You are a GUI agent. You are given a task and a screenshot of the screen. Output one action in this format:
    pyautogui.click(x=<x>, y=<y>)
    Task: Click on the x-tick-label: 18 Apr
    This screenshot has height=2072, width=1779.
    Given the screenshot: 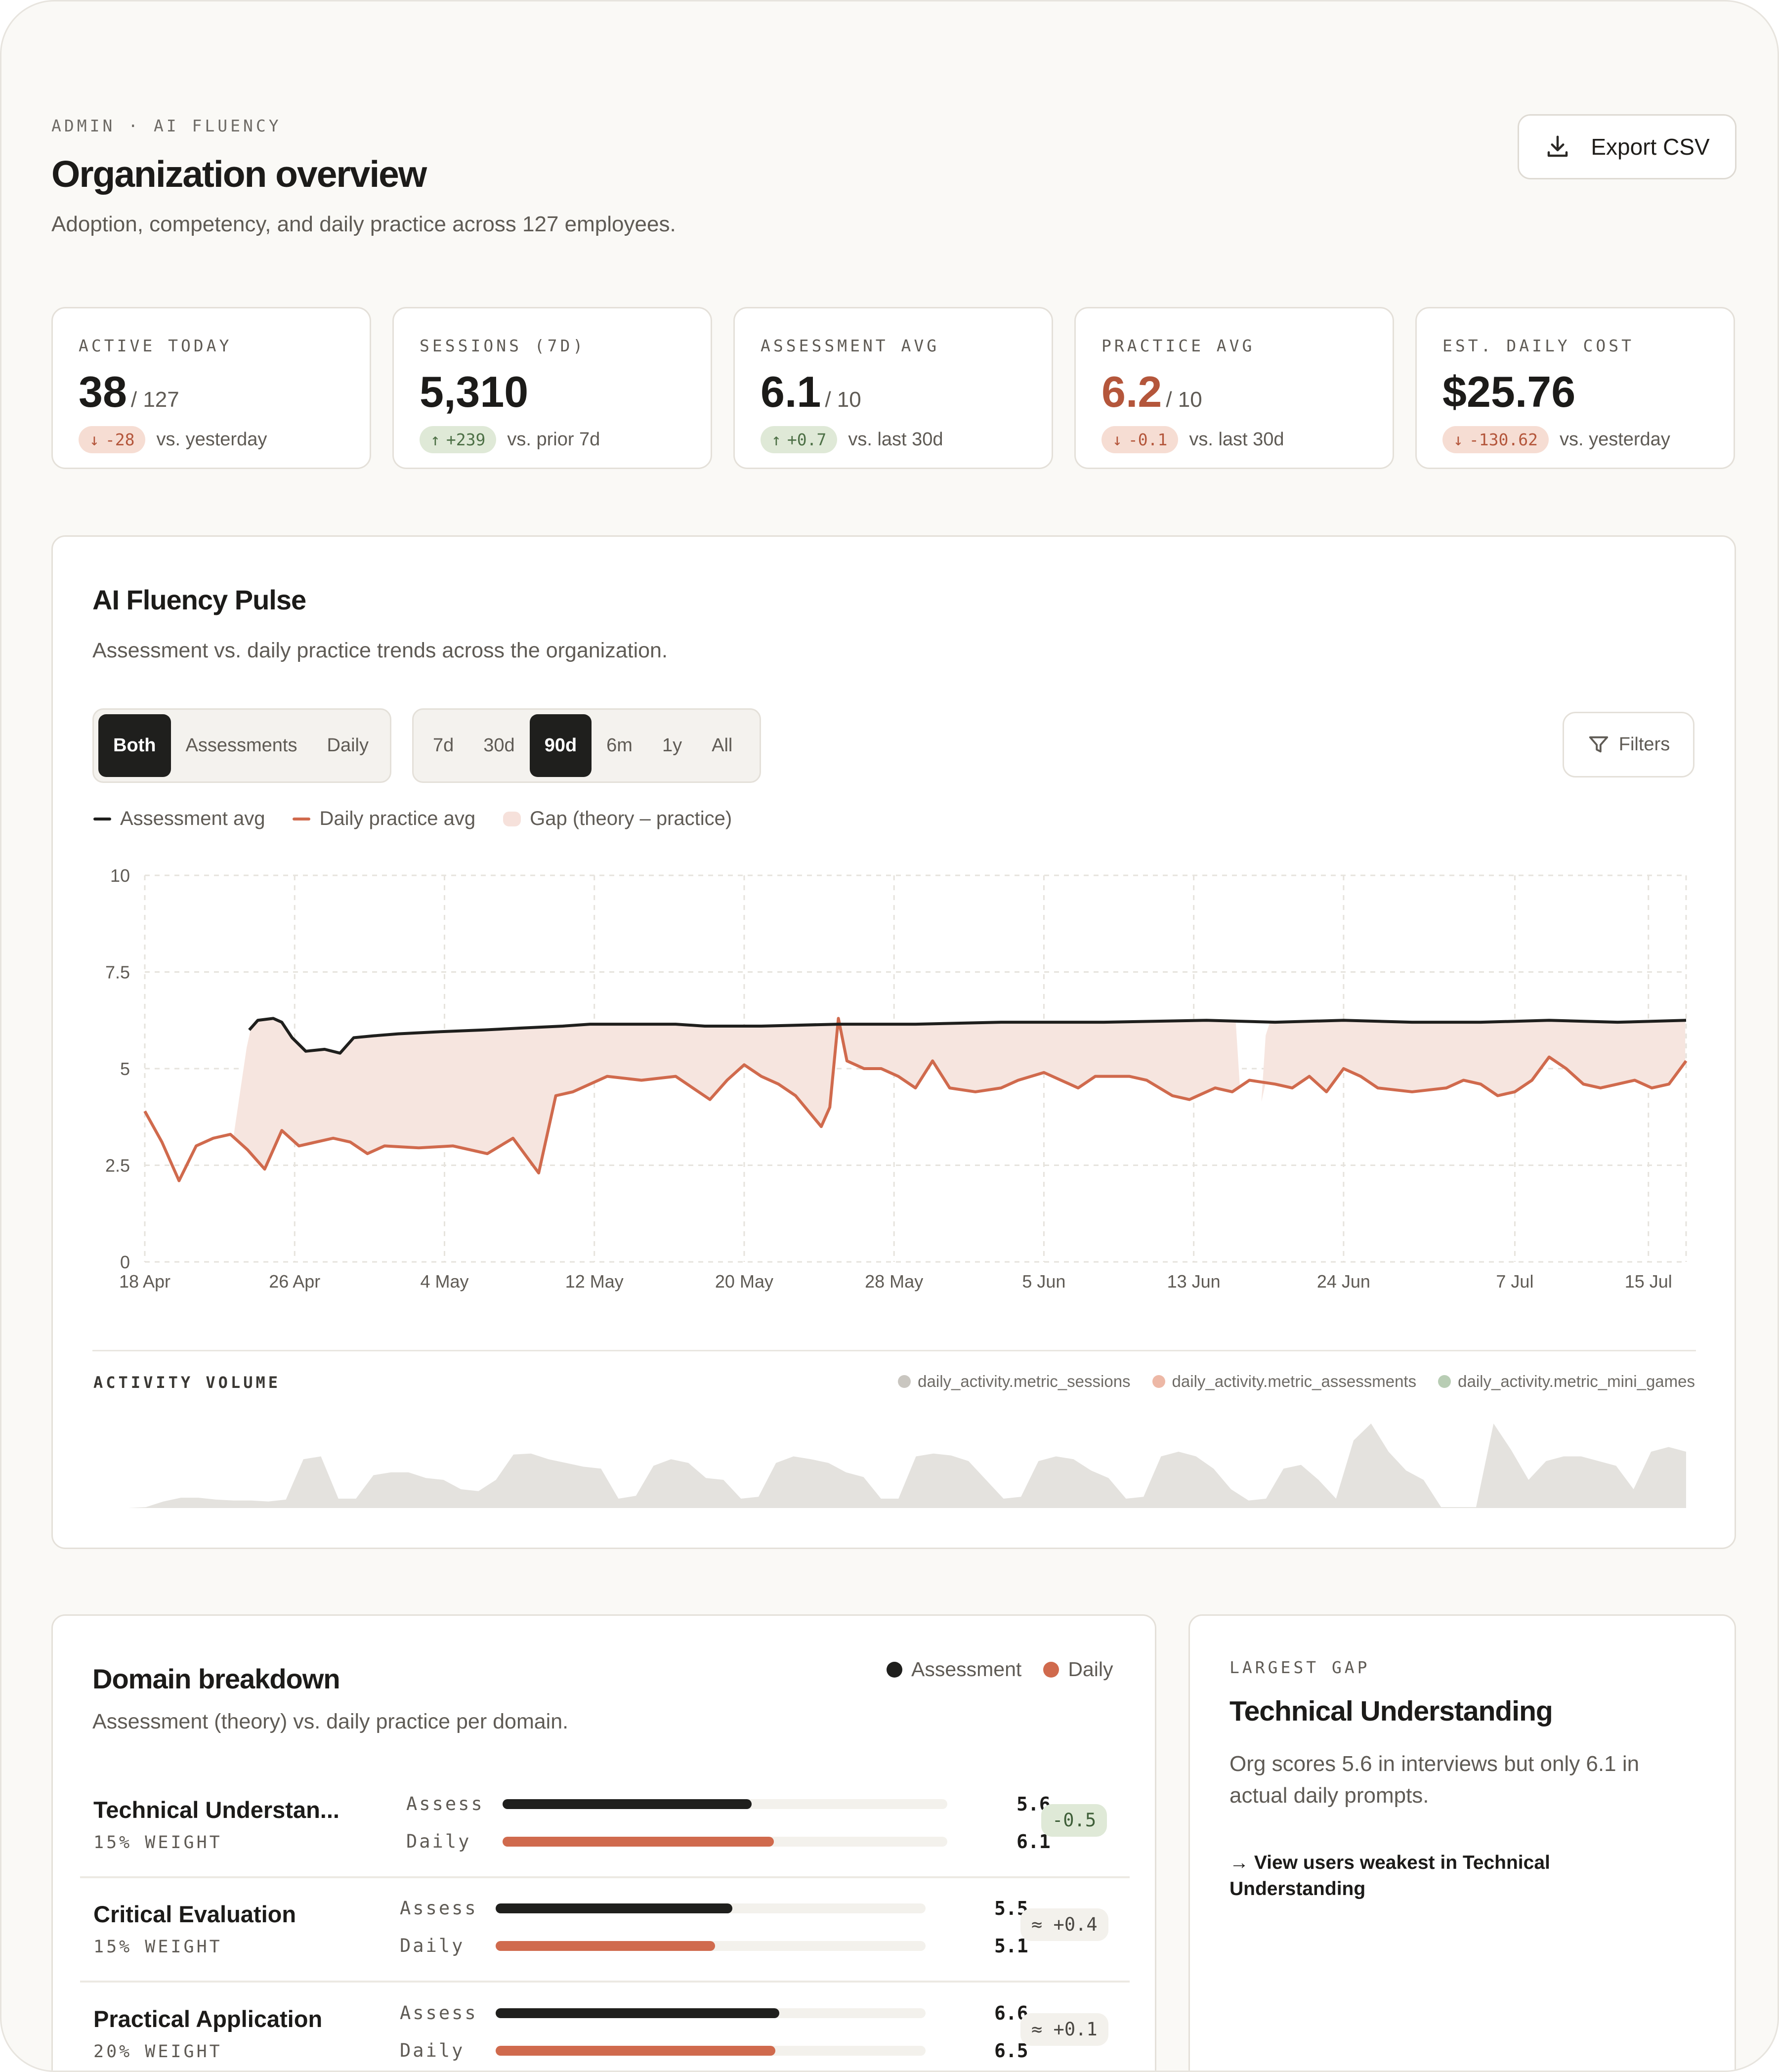 What is the action you would take?
    pyautogui.click(x=144, y=1281)
    